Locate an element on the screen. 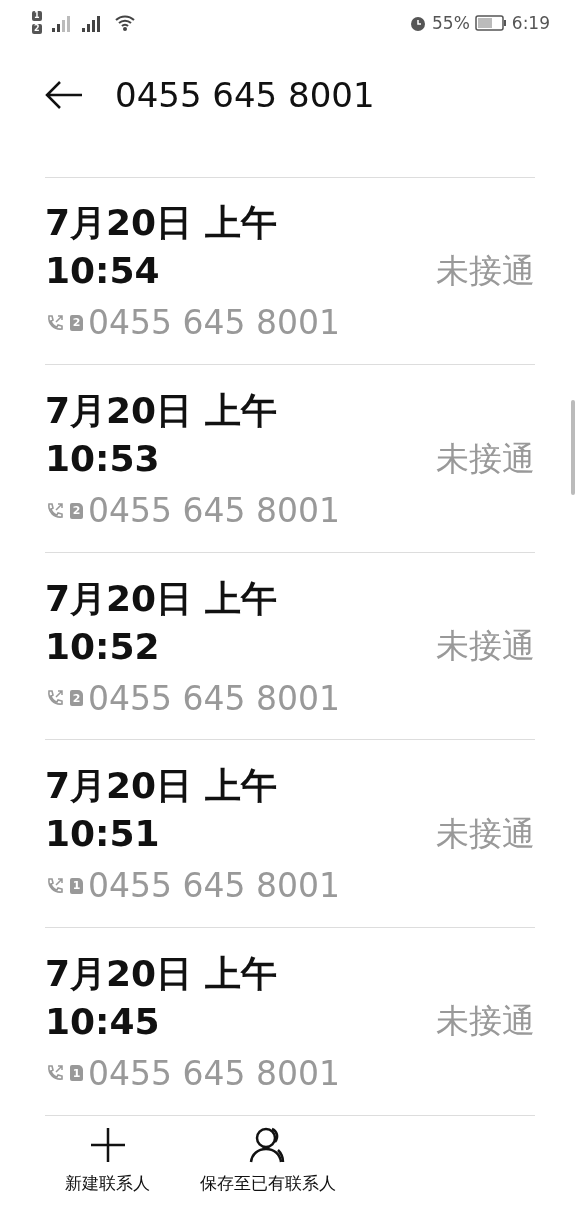 The width and height of the screenshot is (580, 1205). call-log-row: 7月20日 上午 10:45 未接通 1 0455 645 8001 is located at coordinates (290, 1022).